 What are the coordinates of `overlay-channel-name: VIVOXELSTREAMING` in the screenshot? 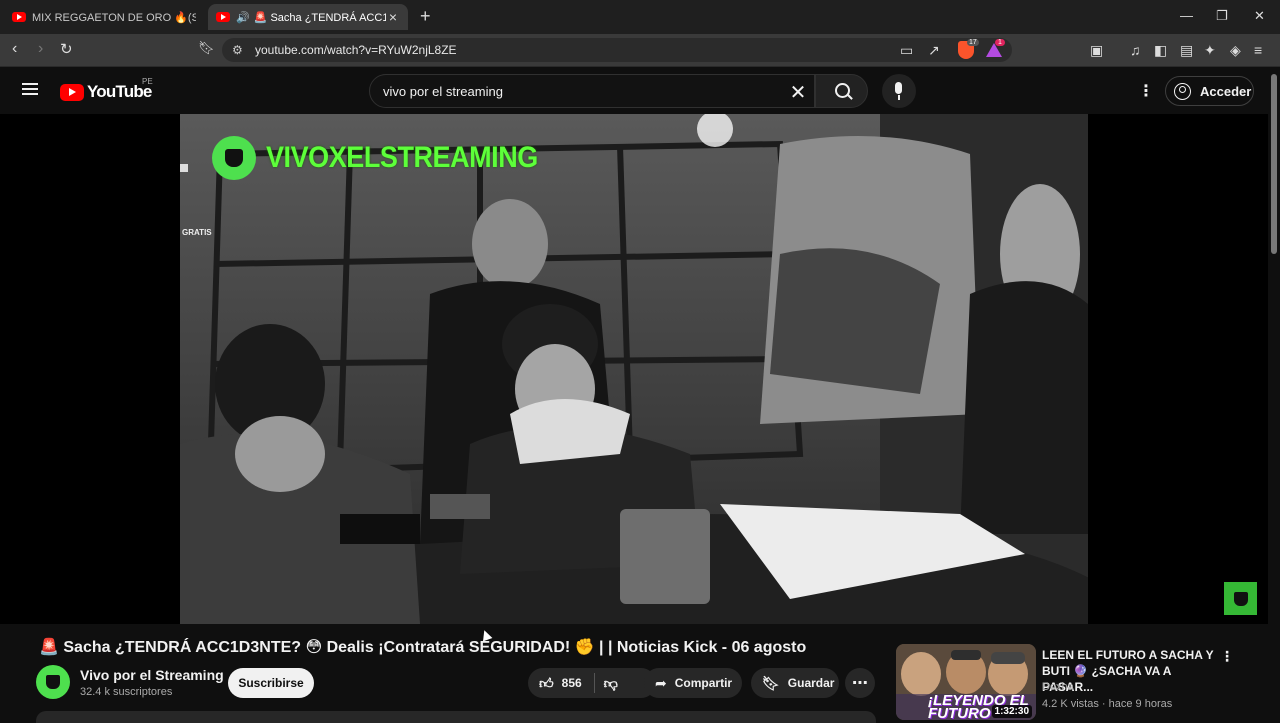 It's located at (402, 157).